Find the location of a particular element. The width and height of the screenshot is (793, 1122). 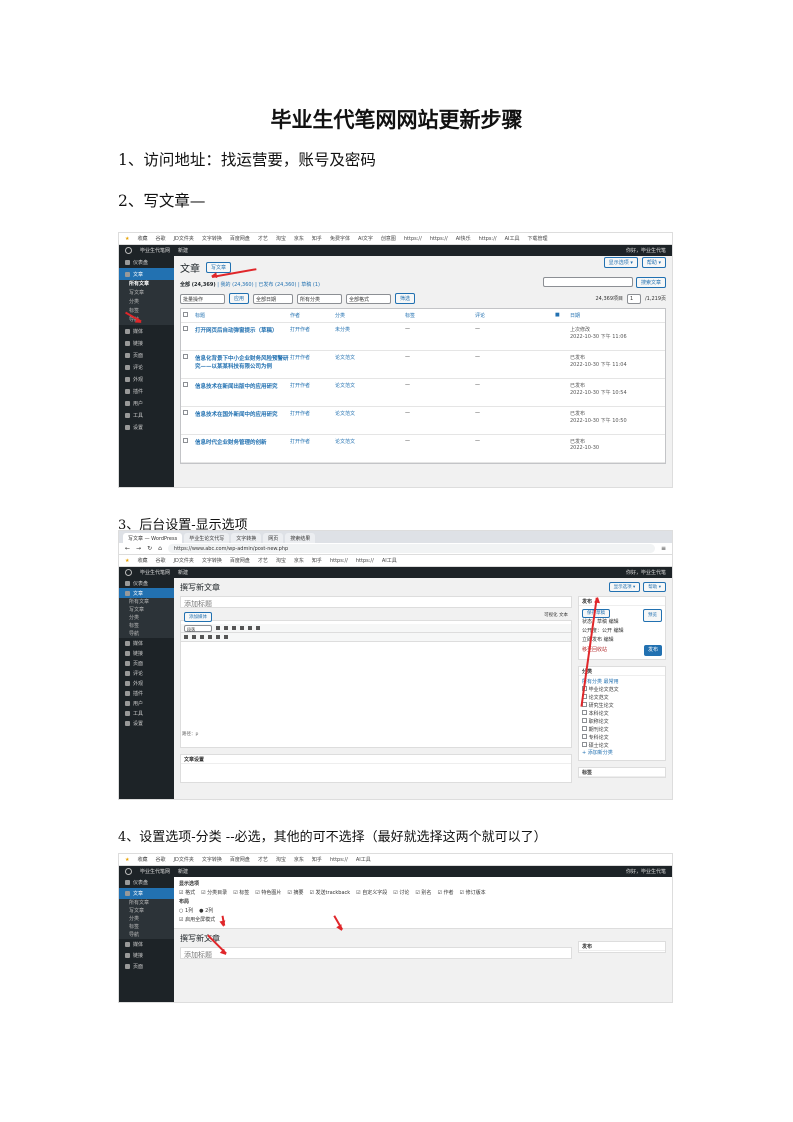

category-filter-select: 所有分类 is located at coordinates (320, 298).